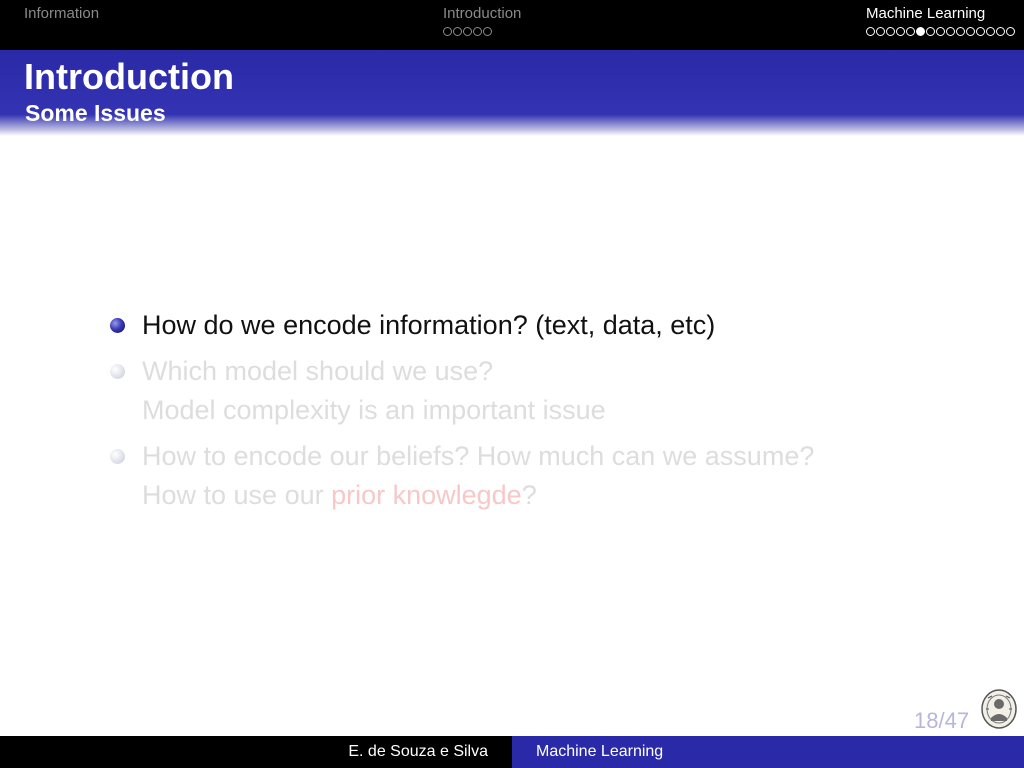  What do you see at coordinates (926, 13) in the screenshot?
I see `nav-section-label: Machine Learning` at bounding box center [926, 13].